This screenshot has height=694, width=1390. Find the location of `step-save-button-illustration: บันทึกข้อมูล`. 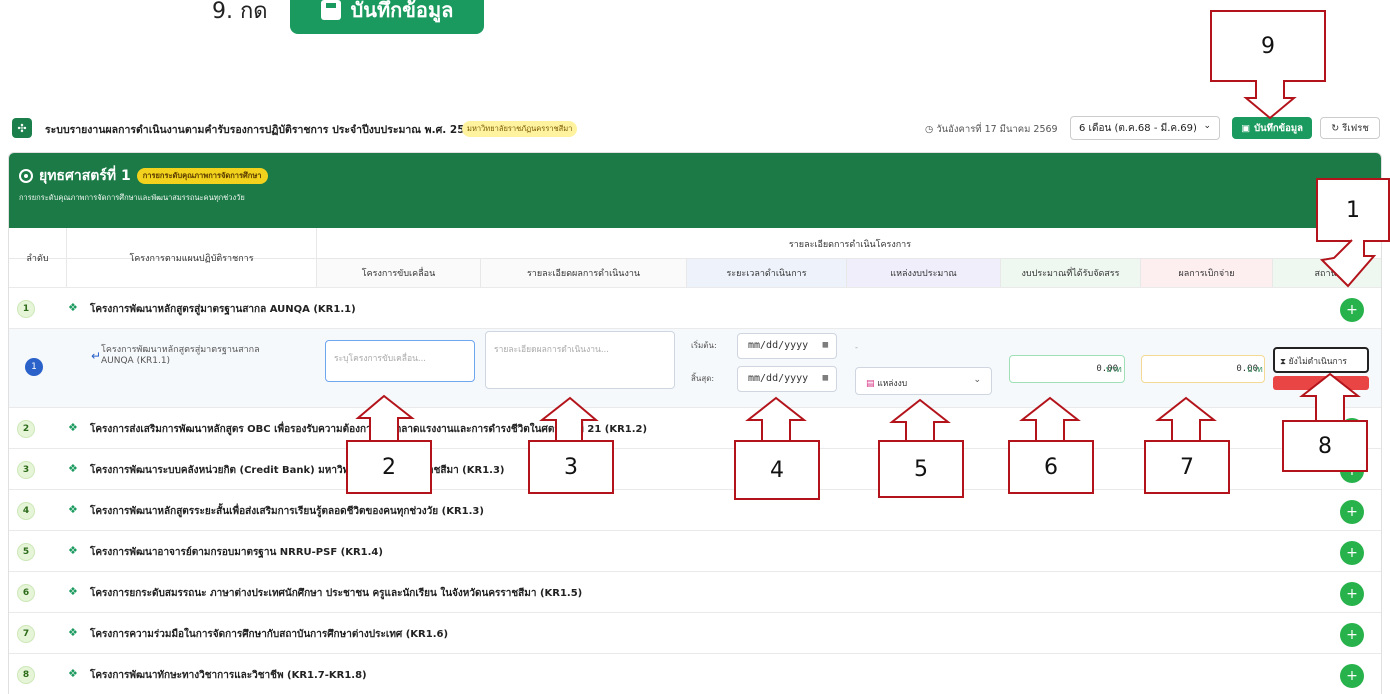

step-save-button-illustration: บันทึกข้อมูล is located at coordinates (387, 17).